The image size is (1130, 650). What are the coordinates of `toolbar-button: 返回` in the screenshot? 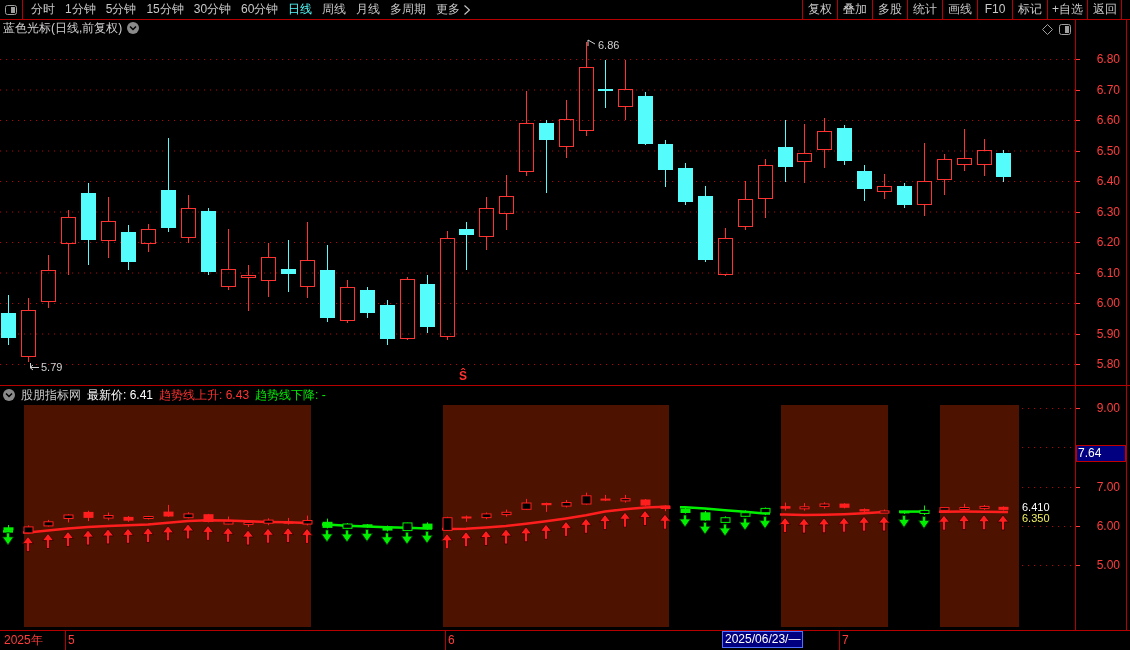 It's located at (1104, 9).